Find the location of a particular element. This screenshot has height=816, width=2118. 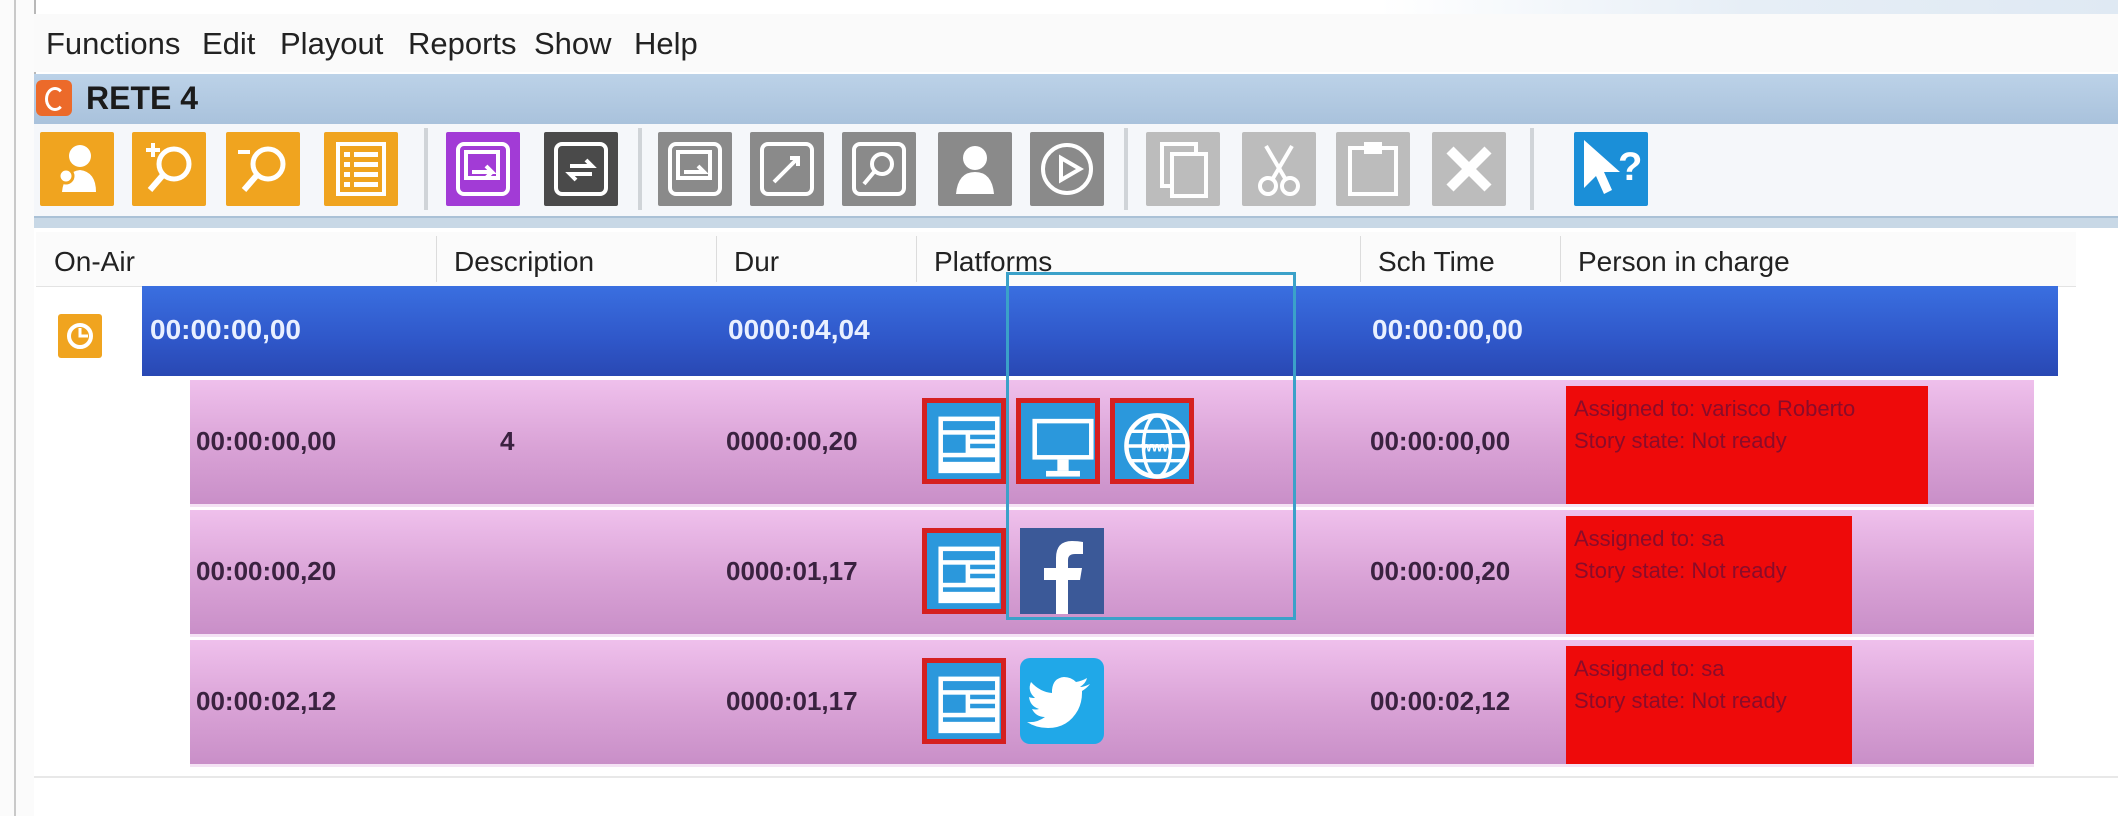

row-sch-time: 00:00:00,00 is located at coordinates (1440, 441).